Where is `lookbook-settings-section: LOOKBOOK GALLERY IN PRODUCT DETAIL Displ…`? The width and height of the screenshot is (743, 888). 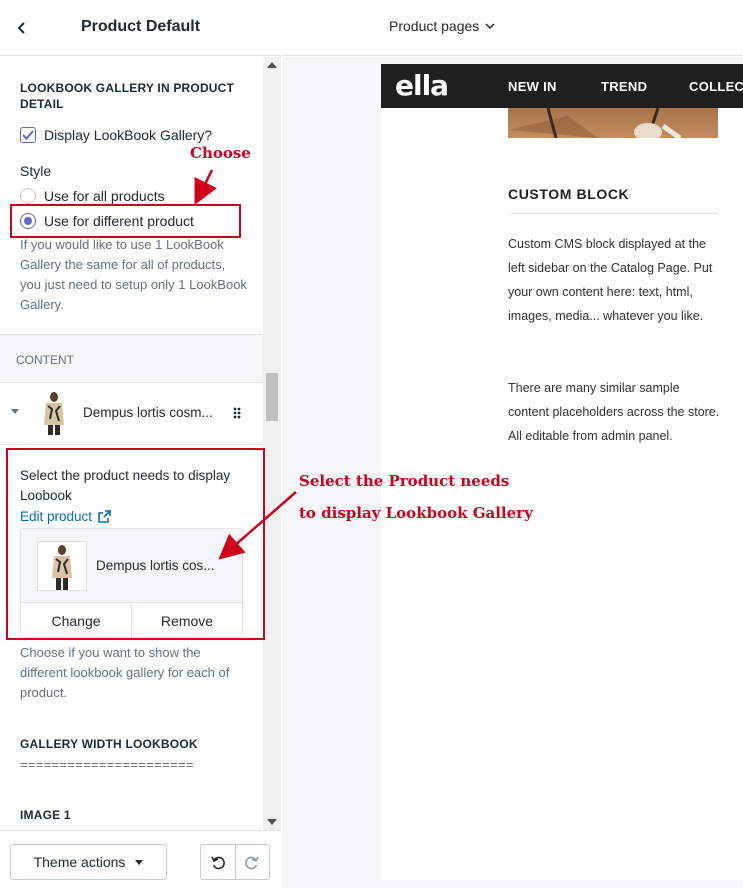
lookbook-settings-section: LOOKBOOK GALLERY IN PRODUCT DETAIL Displ… is located at coordinates (131, 195).